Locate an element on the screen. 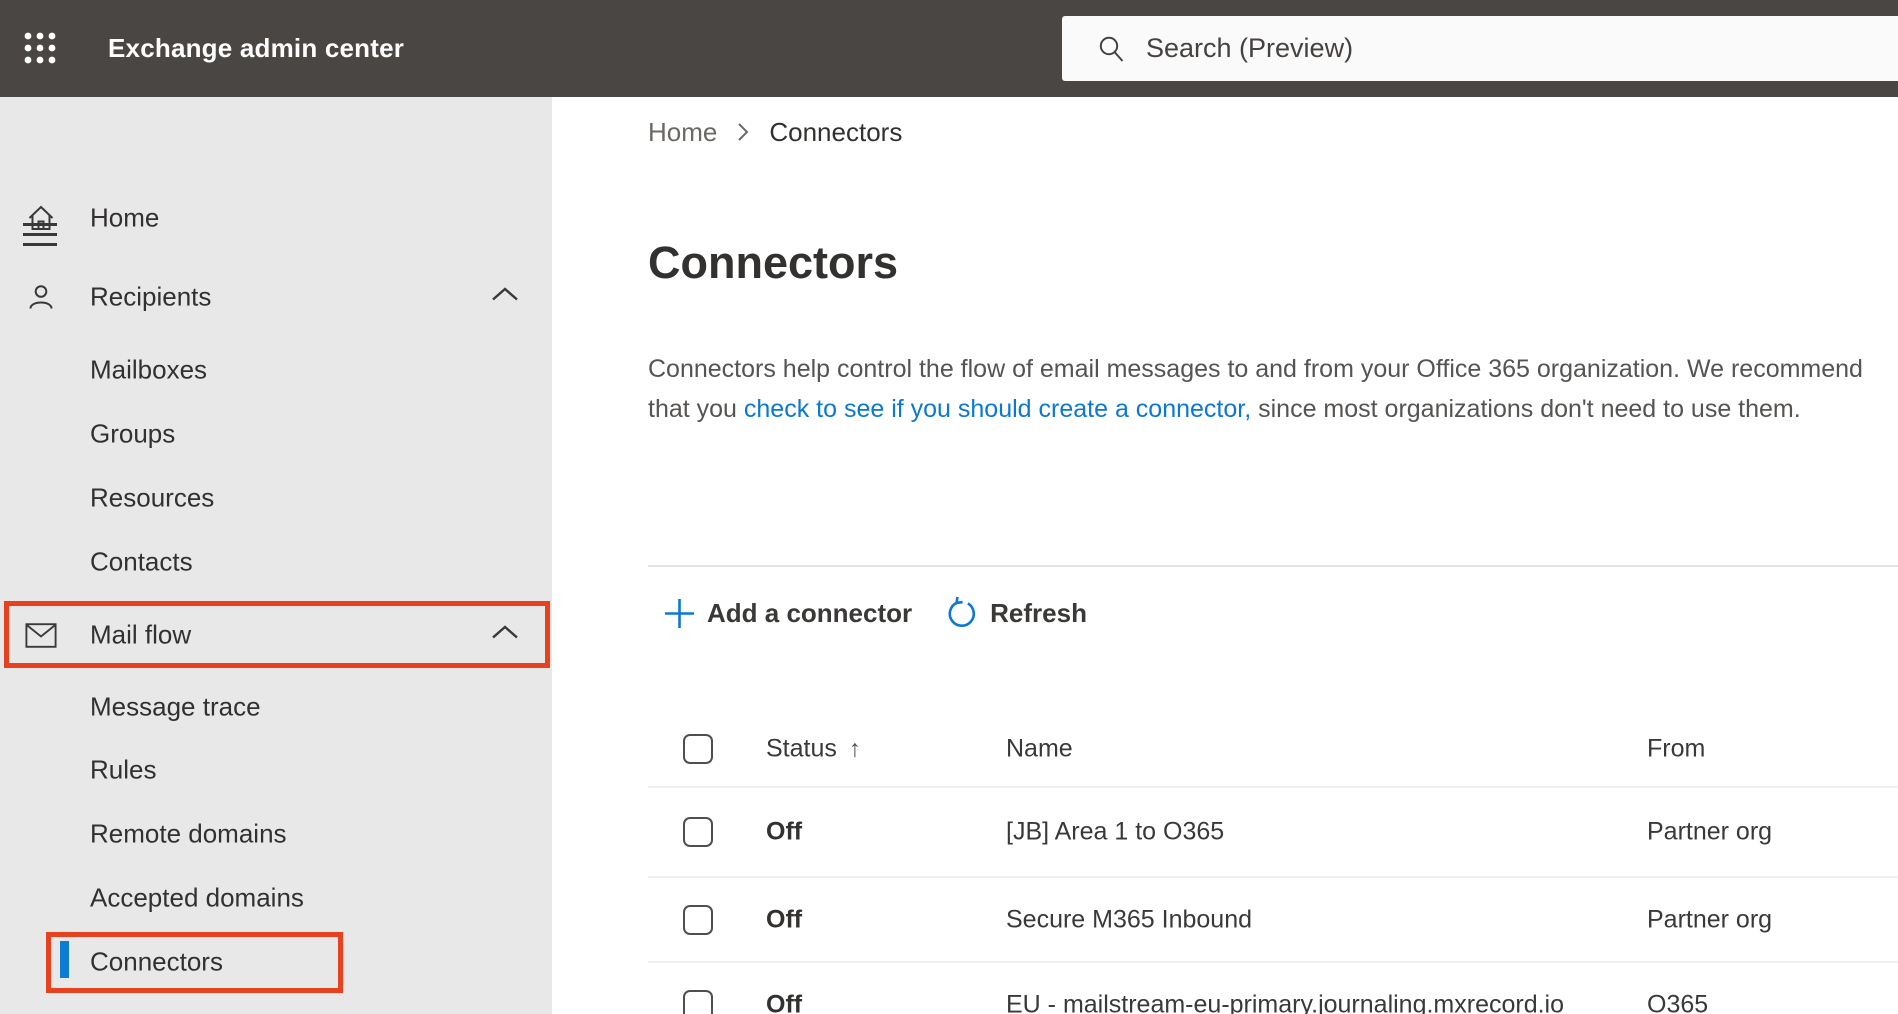  home-icon is located at coordinates (41, 218).